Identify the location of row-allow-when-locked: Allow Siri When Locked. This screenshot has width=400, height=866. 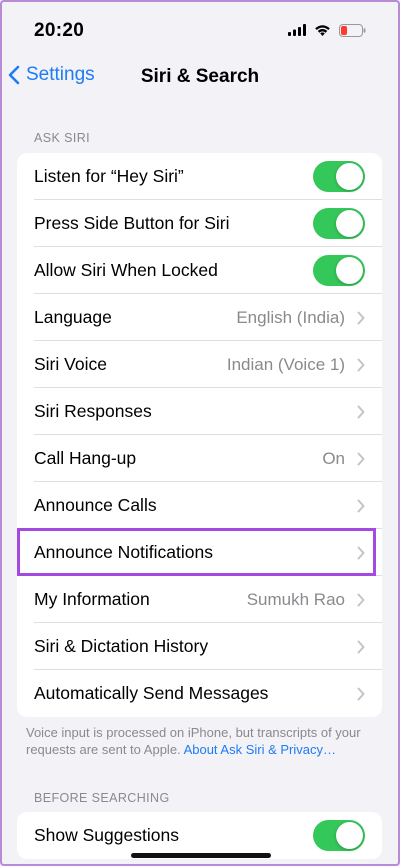
(199, 270).